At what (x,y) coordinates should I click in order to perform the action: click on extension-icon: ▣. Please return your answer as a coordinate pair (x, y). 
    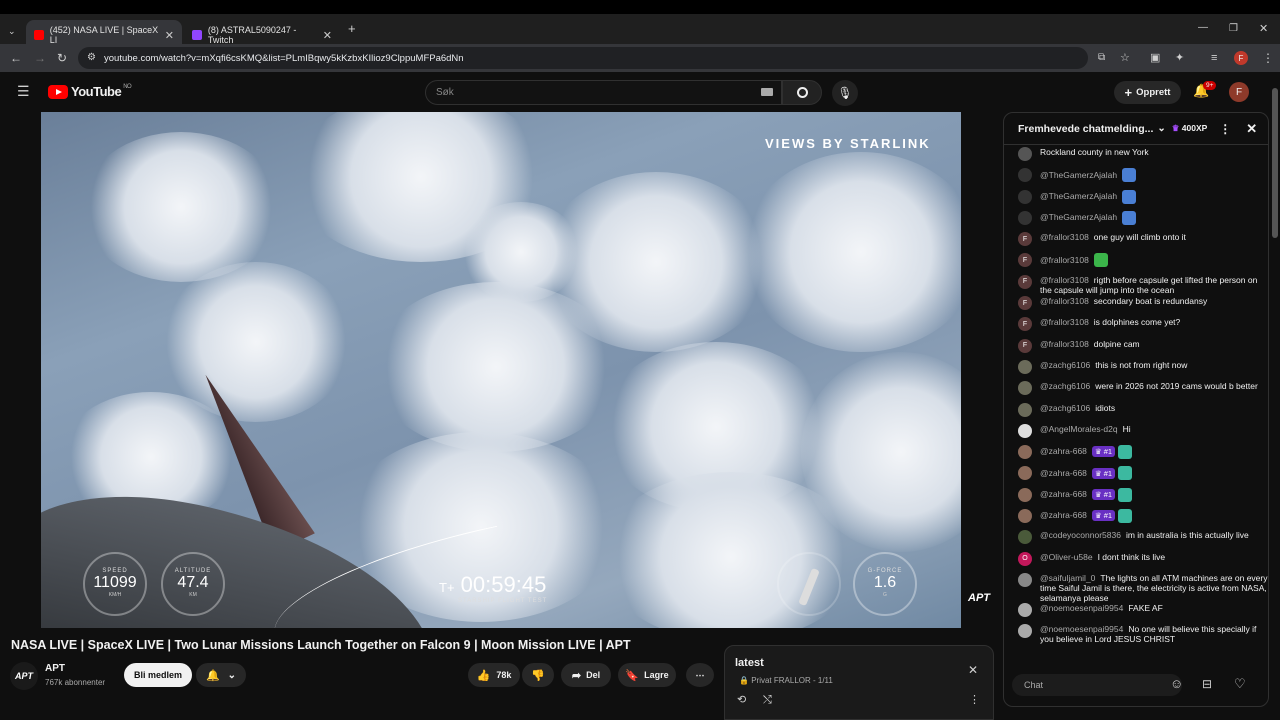
    Looking at the image, I should click on (1155, 58).